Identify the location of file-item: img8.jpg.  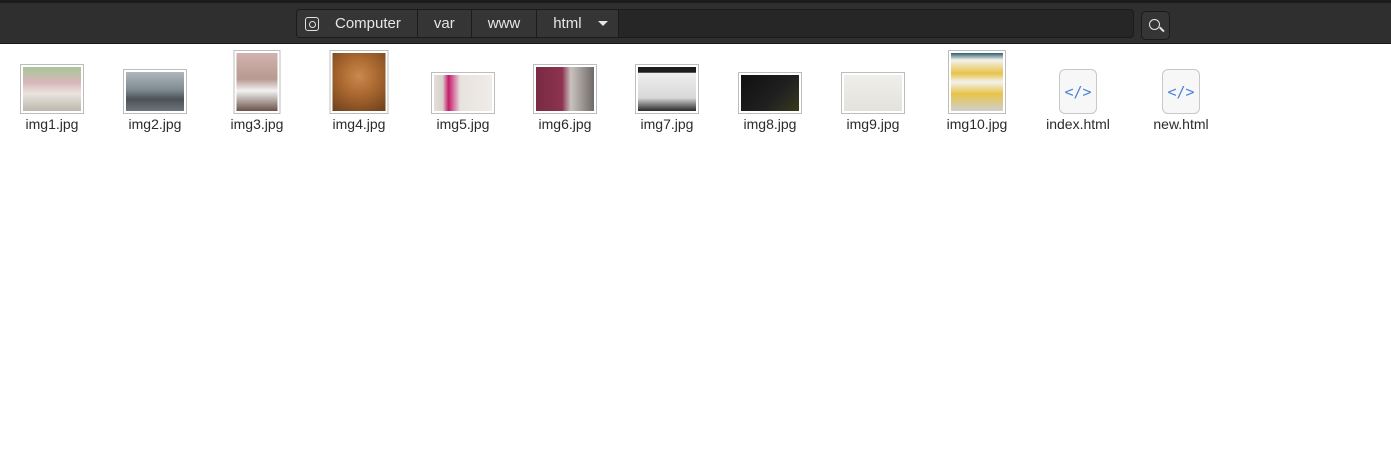
(770, 95).